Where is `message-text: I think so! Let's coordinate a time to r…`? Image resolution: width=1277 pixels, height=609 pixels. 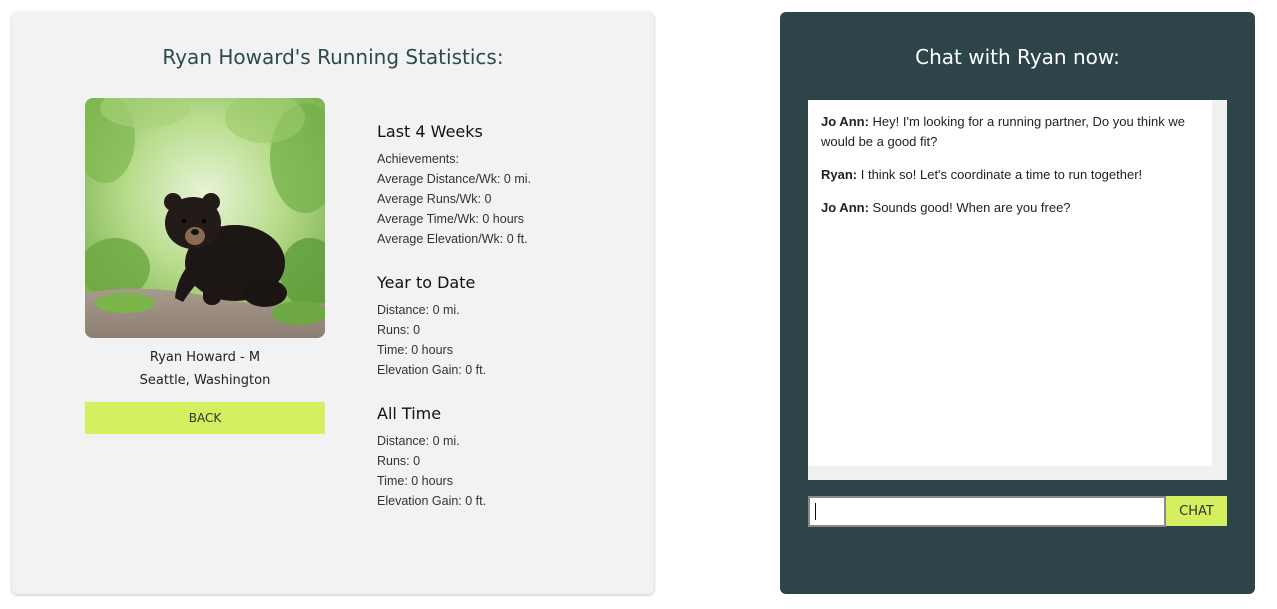
message-text: I think so! Let's coordinate a time to r… is located at coordinates (1000, 174).